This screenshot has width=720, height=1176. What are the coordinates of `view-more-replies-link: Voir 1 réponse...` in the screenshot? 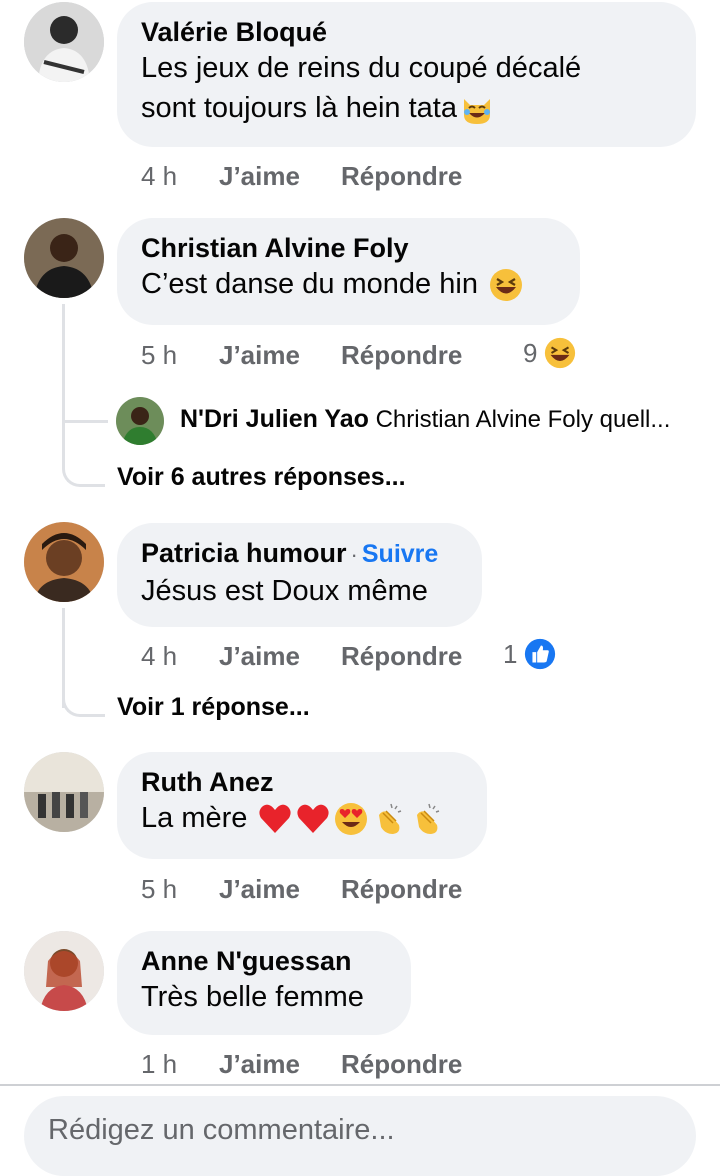 It's located at (213, 707).